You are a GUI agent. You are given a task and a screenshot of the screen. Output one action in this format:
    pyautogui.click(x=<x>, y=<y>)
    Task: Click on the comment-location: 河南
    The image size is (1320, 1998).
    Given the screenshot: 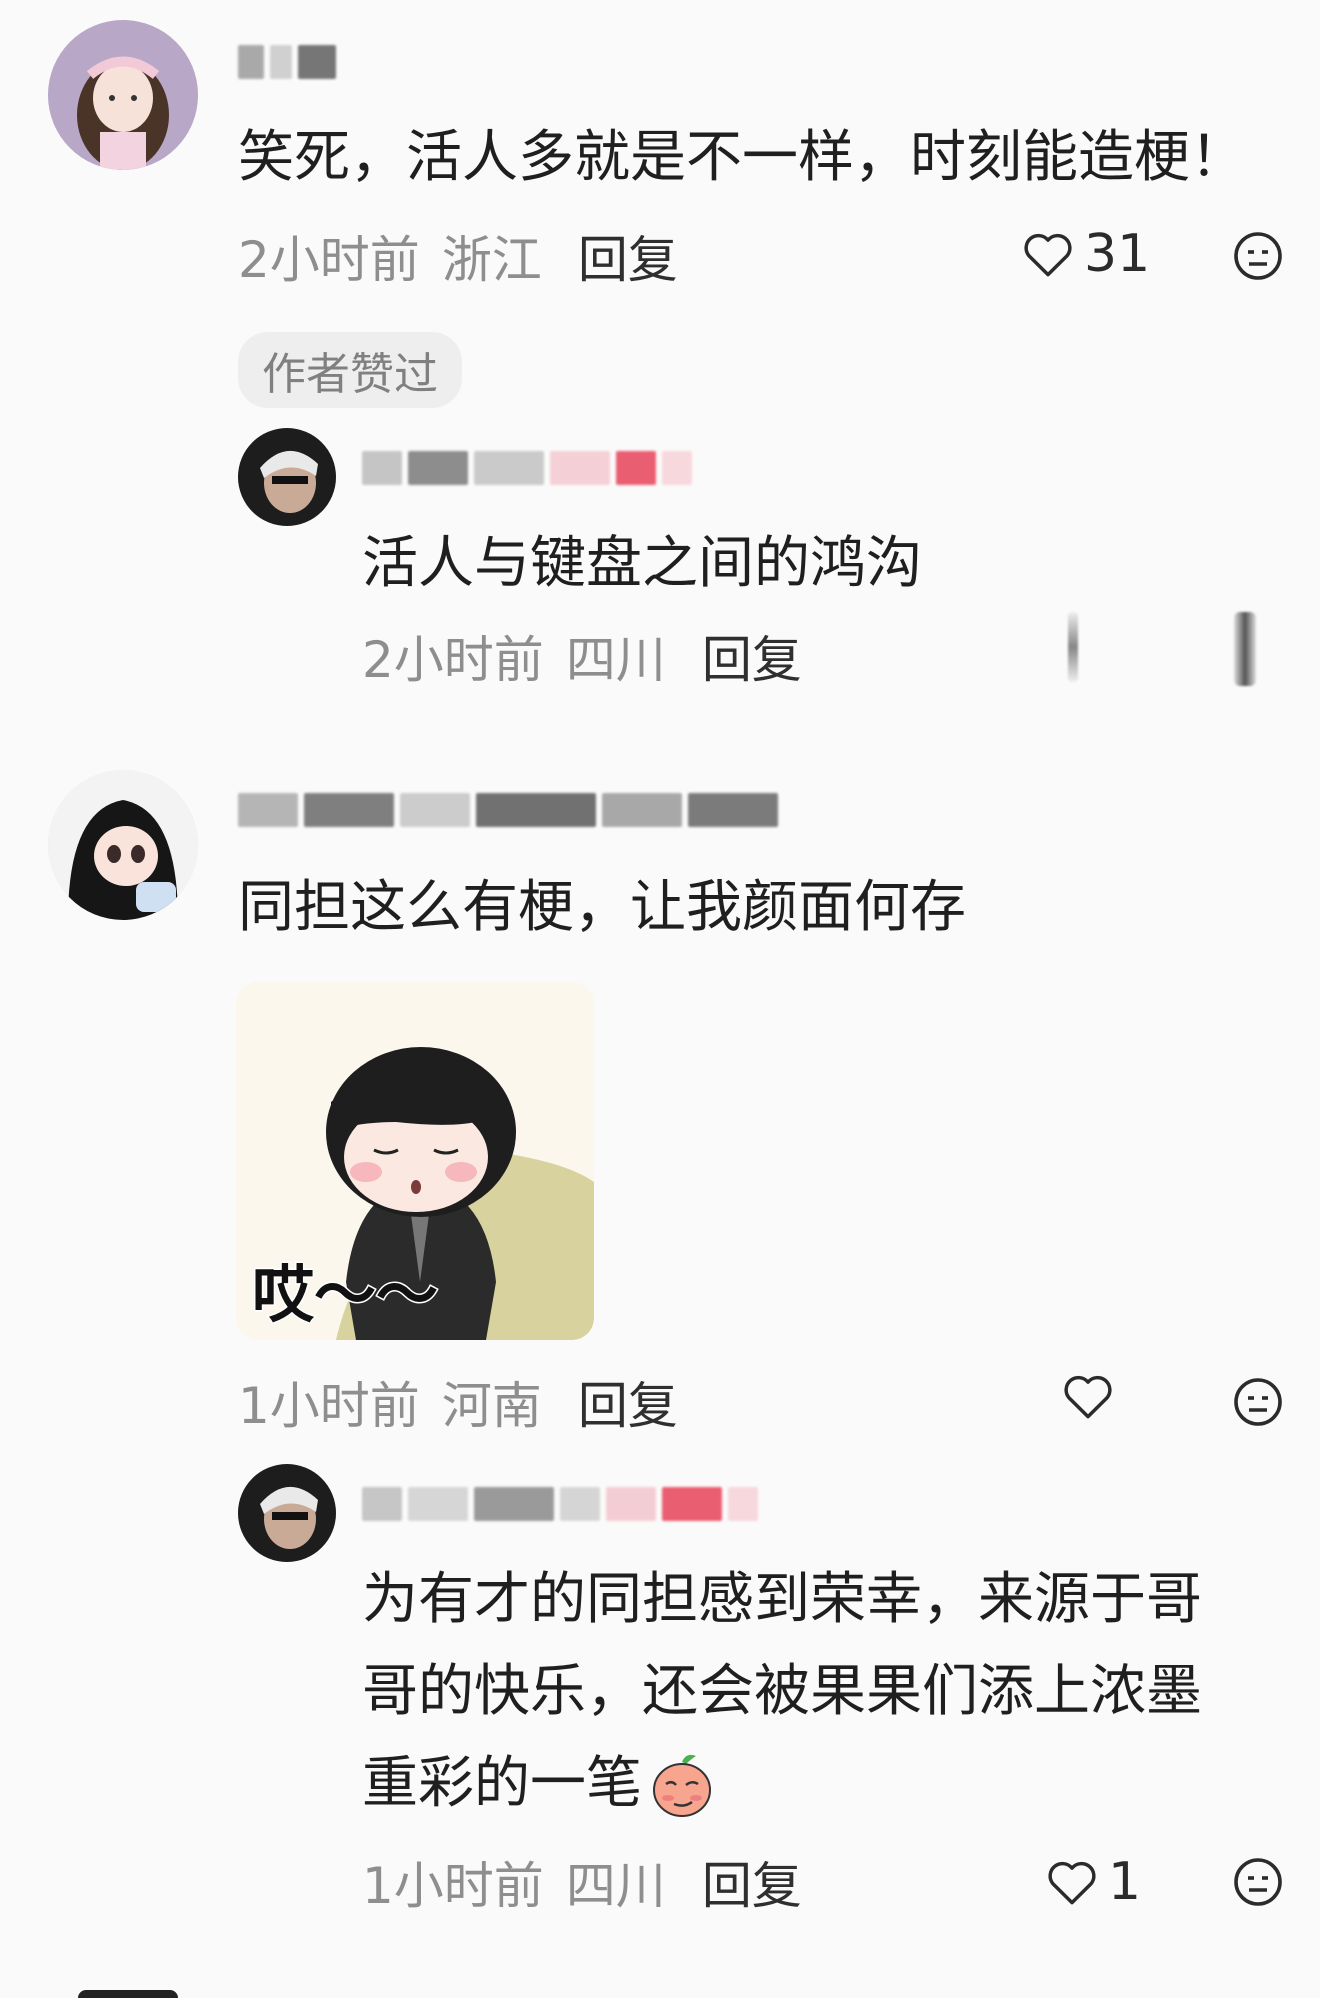 What is the action you would take?
    pyautogui.click(x=491, y=1406)
    